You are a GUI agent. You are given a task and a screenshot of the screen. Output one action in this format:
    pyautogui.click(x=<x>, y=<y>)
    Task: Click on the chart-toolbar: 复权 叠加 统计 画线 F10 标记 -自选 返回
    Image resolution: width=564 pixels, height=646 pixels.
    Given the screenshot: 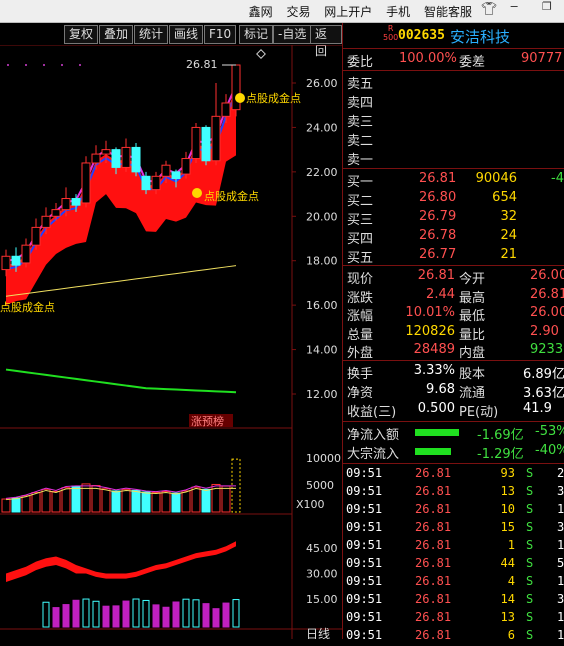 What is the action you would take?
    pyautogui.click(x=171, y=40)
    